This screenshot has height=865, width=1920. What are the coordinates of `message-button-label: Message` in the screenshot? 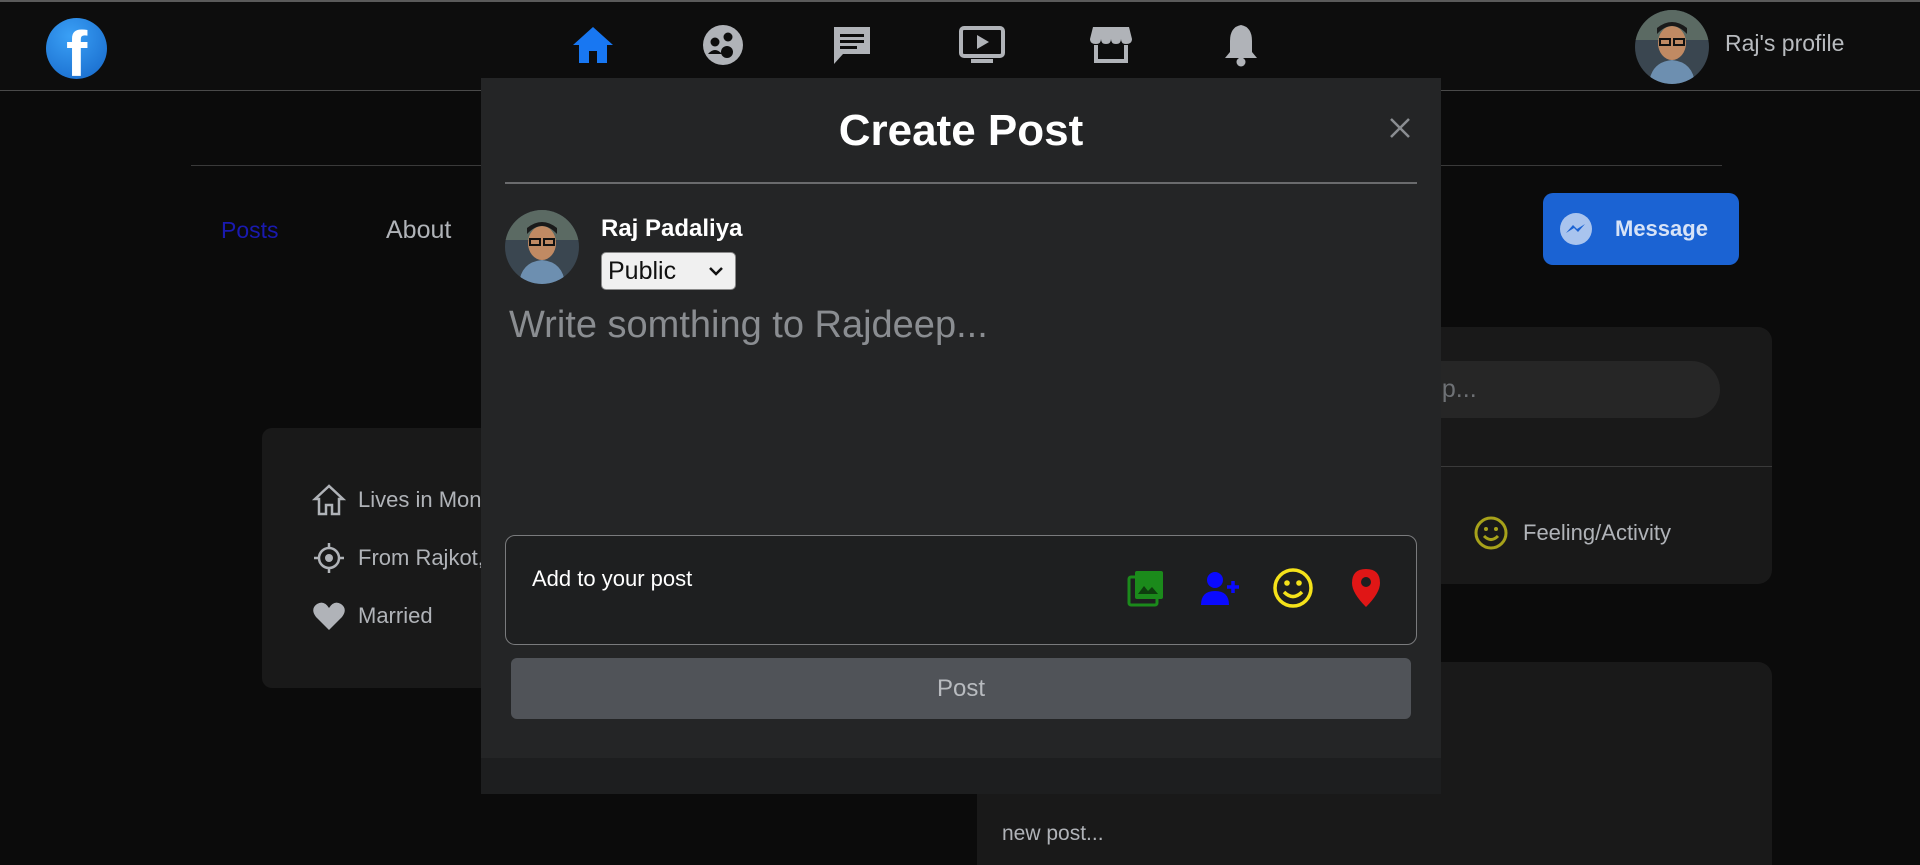 It's located at (1661, 228).